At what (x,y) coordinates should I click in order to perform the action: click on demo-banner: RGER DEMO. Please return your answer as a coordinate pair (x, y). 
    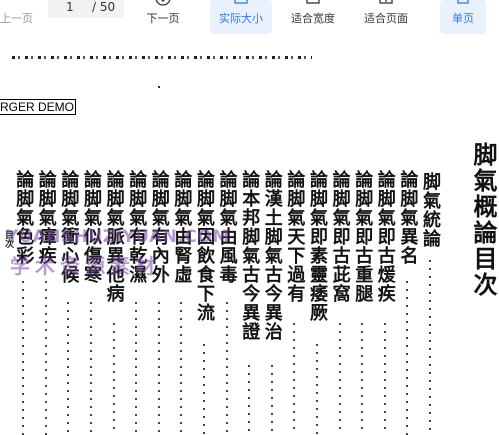
    Looking at the image, I should click on (38, 107).